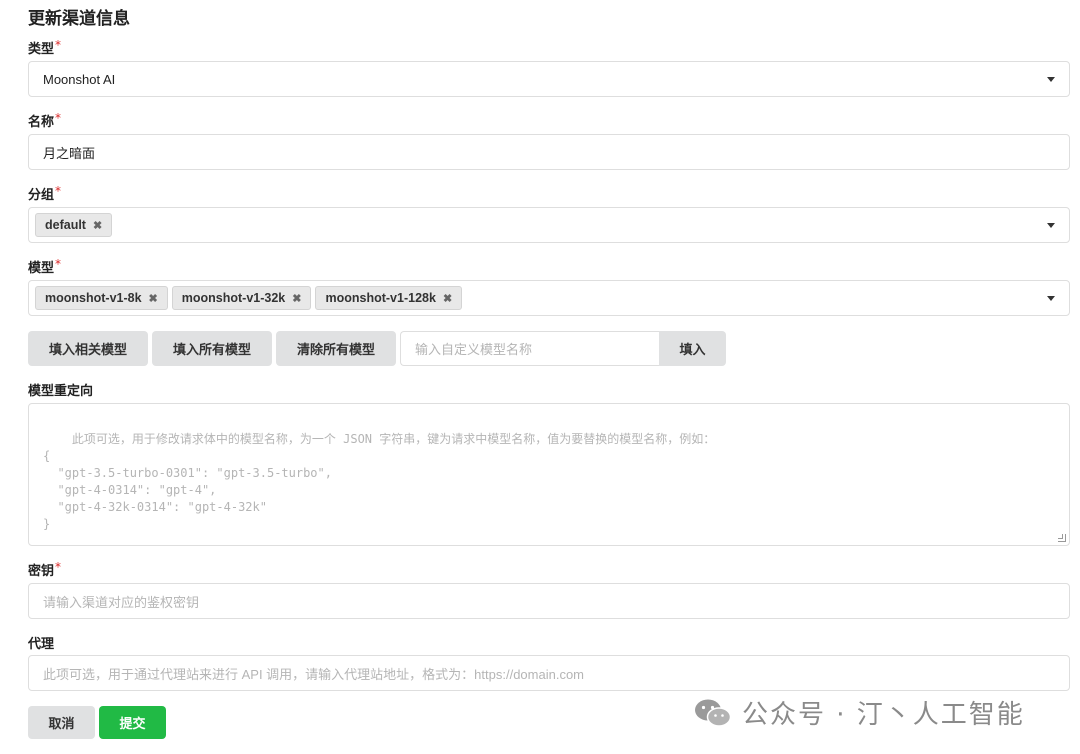 The height and width of the screenshot is (754, 1080). Describe the element at coordinates (212, 348) in the screenshot. I see `fill-all-models-button: 填入所有模型` at that location.